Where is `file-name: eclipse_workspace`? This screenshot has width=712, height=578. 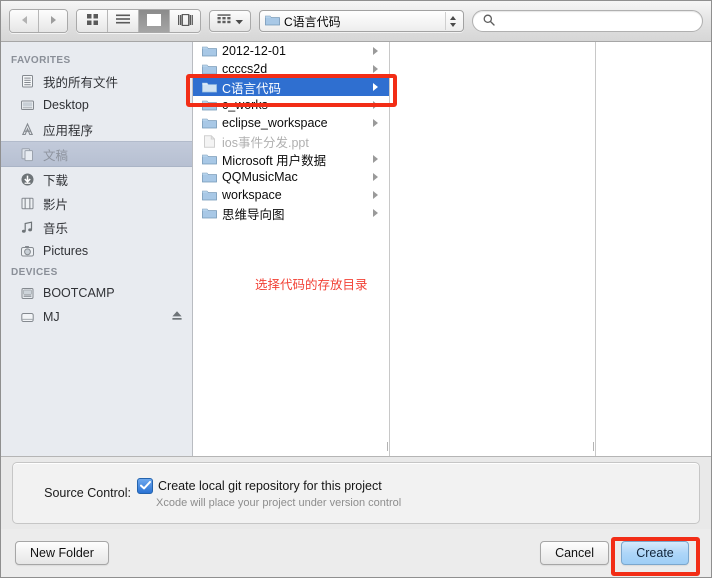 file-name: eclipse_workspace is located at coordinates (275, 123).